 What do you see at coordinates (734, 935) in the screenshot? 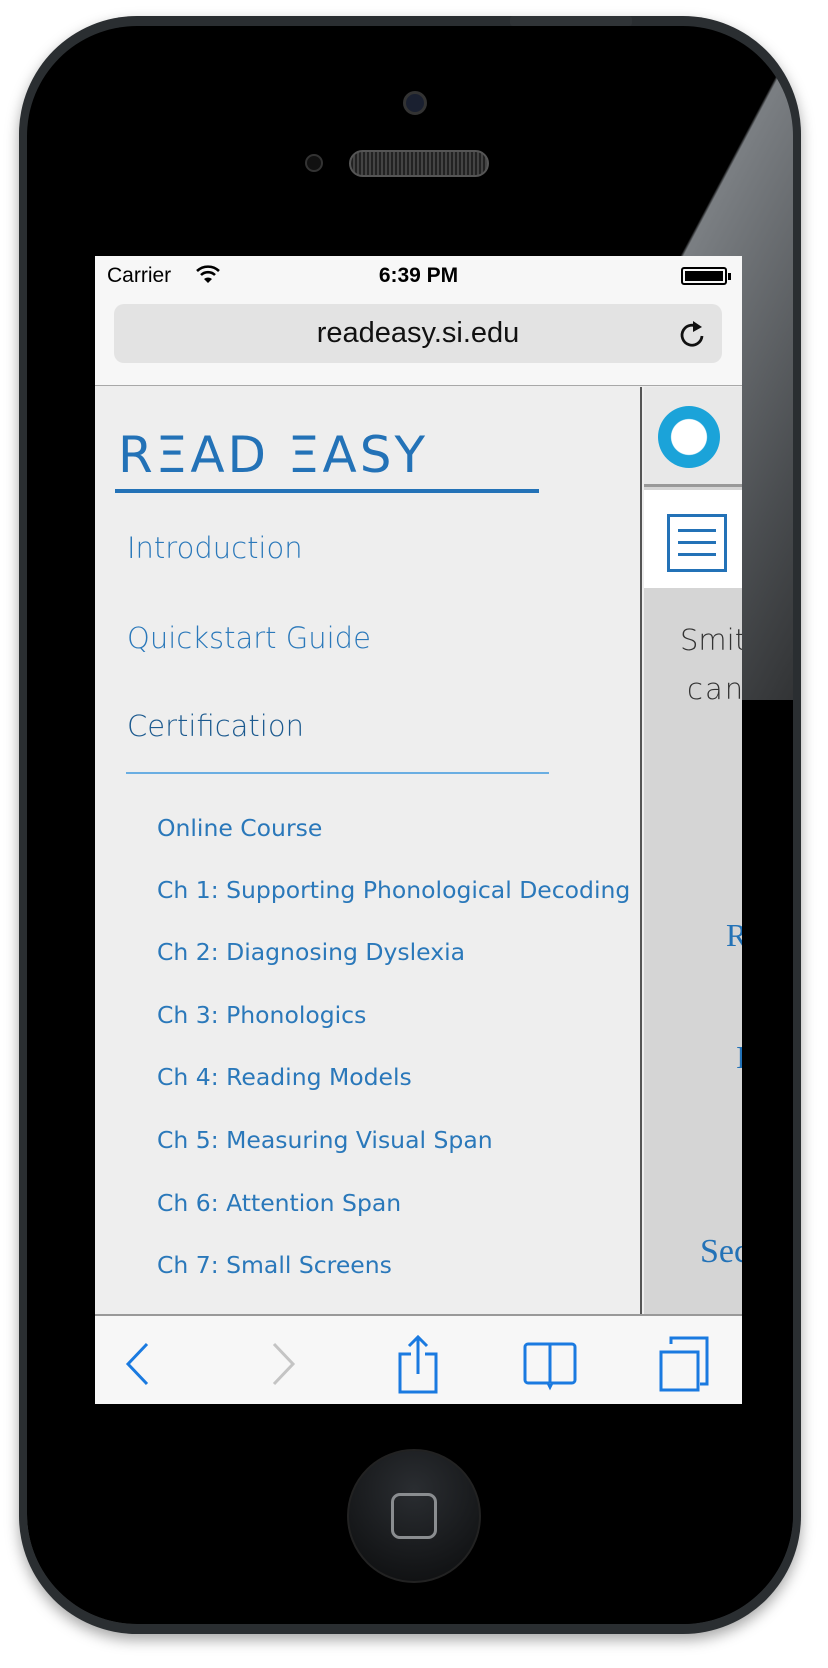
I see `content-link-r: R` at bounding box center [734, 935].